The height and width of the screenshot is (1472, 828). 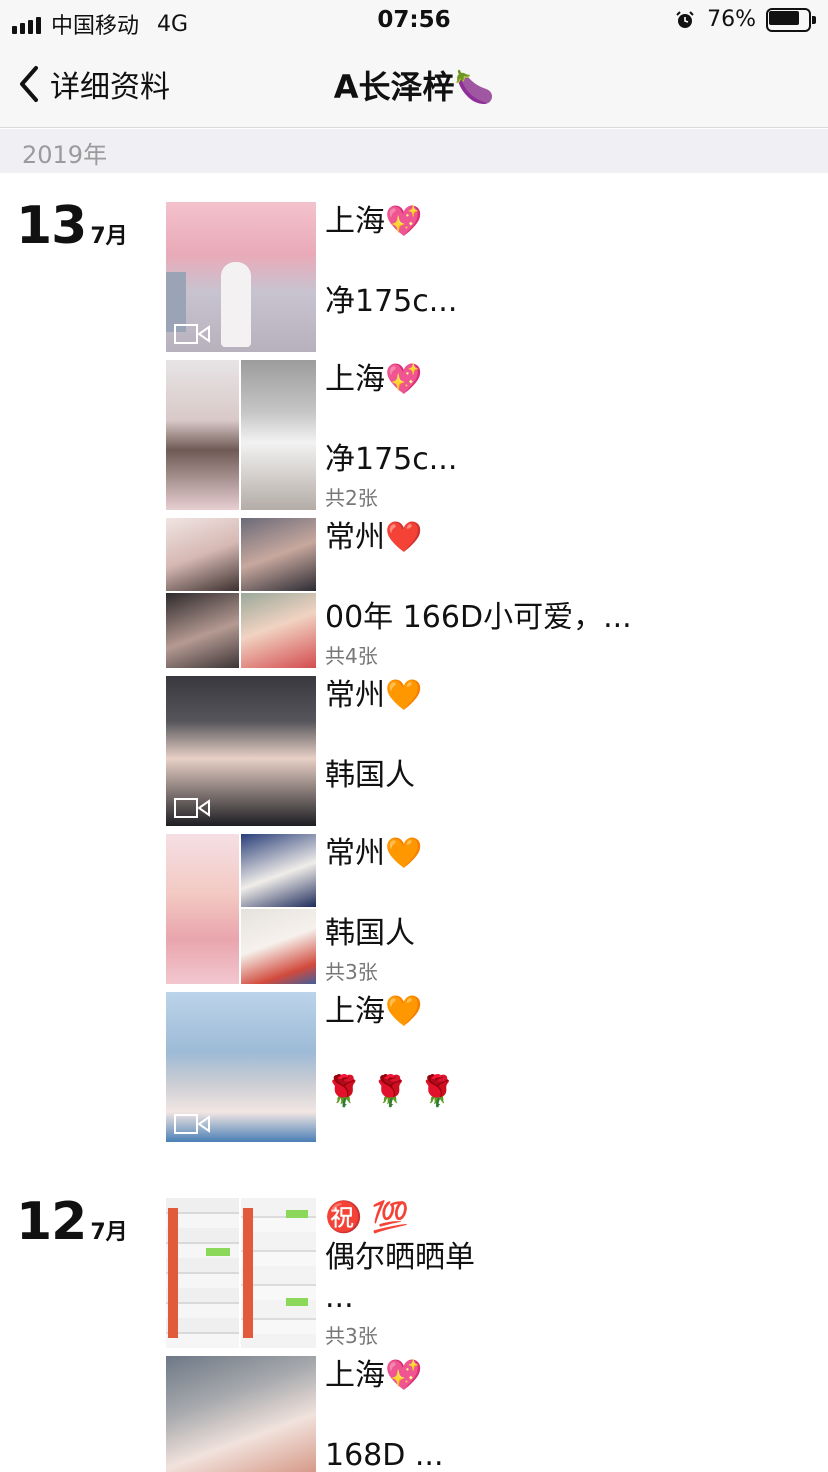 I want to click on photo-count: 共4张, so click(x=351, y=656).